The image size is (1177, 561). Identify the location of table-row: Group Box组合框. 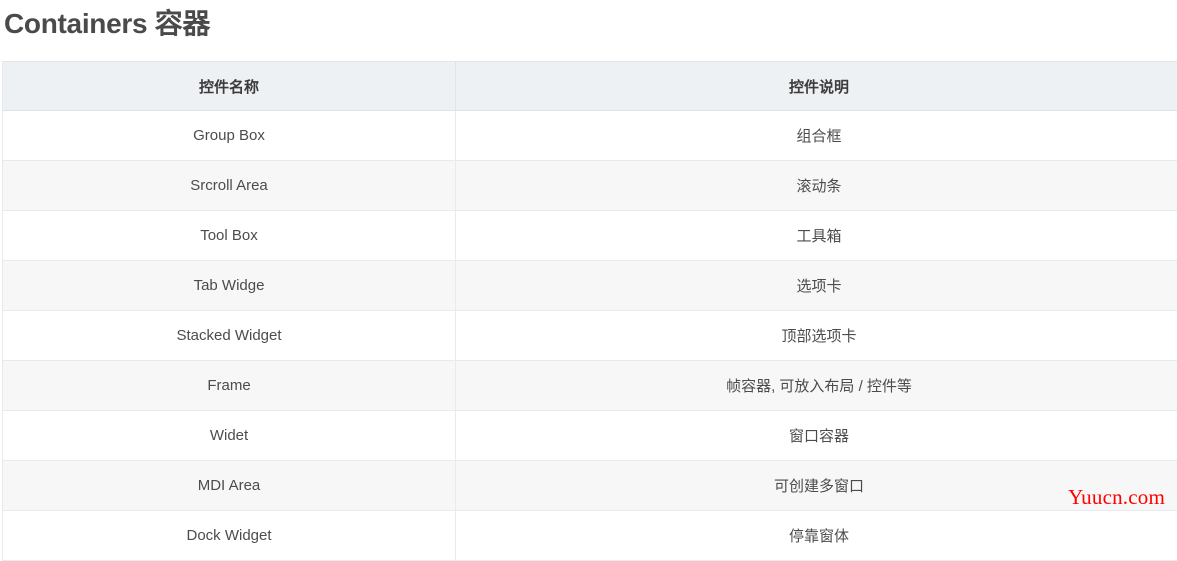
(590, 136).